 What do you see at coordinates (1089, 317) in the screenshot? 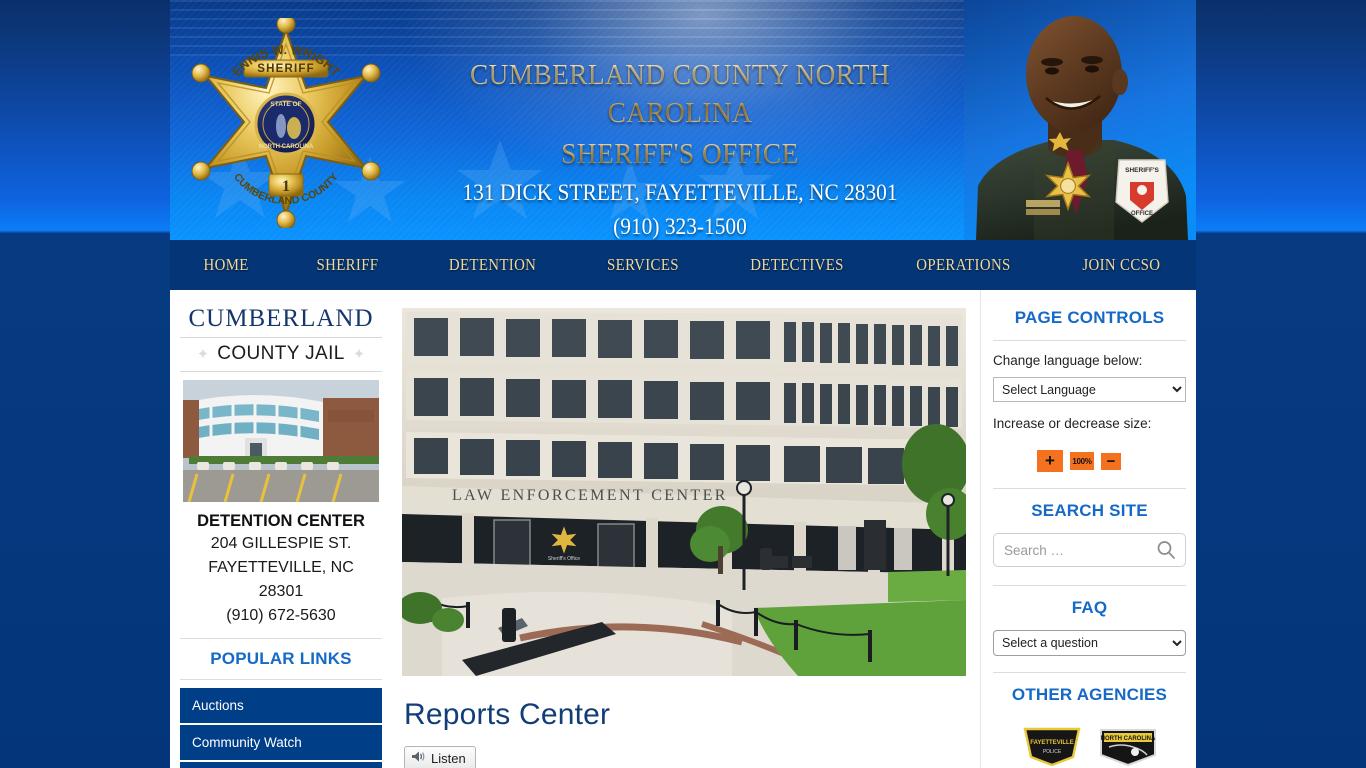
I see `page-controls-heading: PAGE CONTROLS` at bounding box center [1089, 317].